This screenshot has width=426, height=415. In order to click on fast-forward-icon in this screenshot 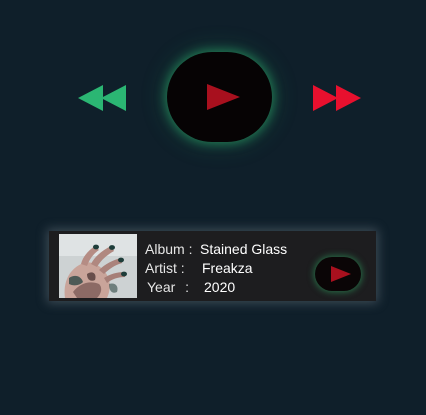, I will do `click(337, 98)`.